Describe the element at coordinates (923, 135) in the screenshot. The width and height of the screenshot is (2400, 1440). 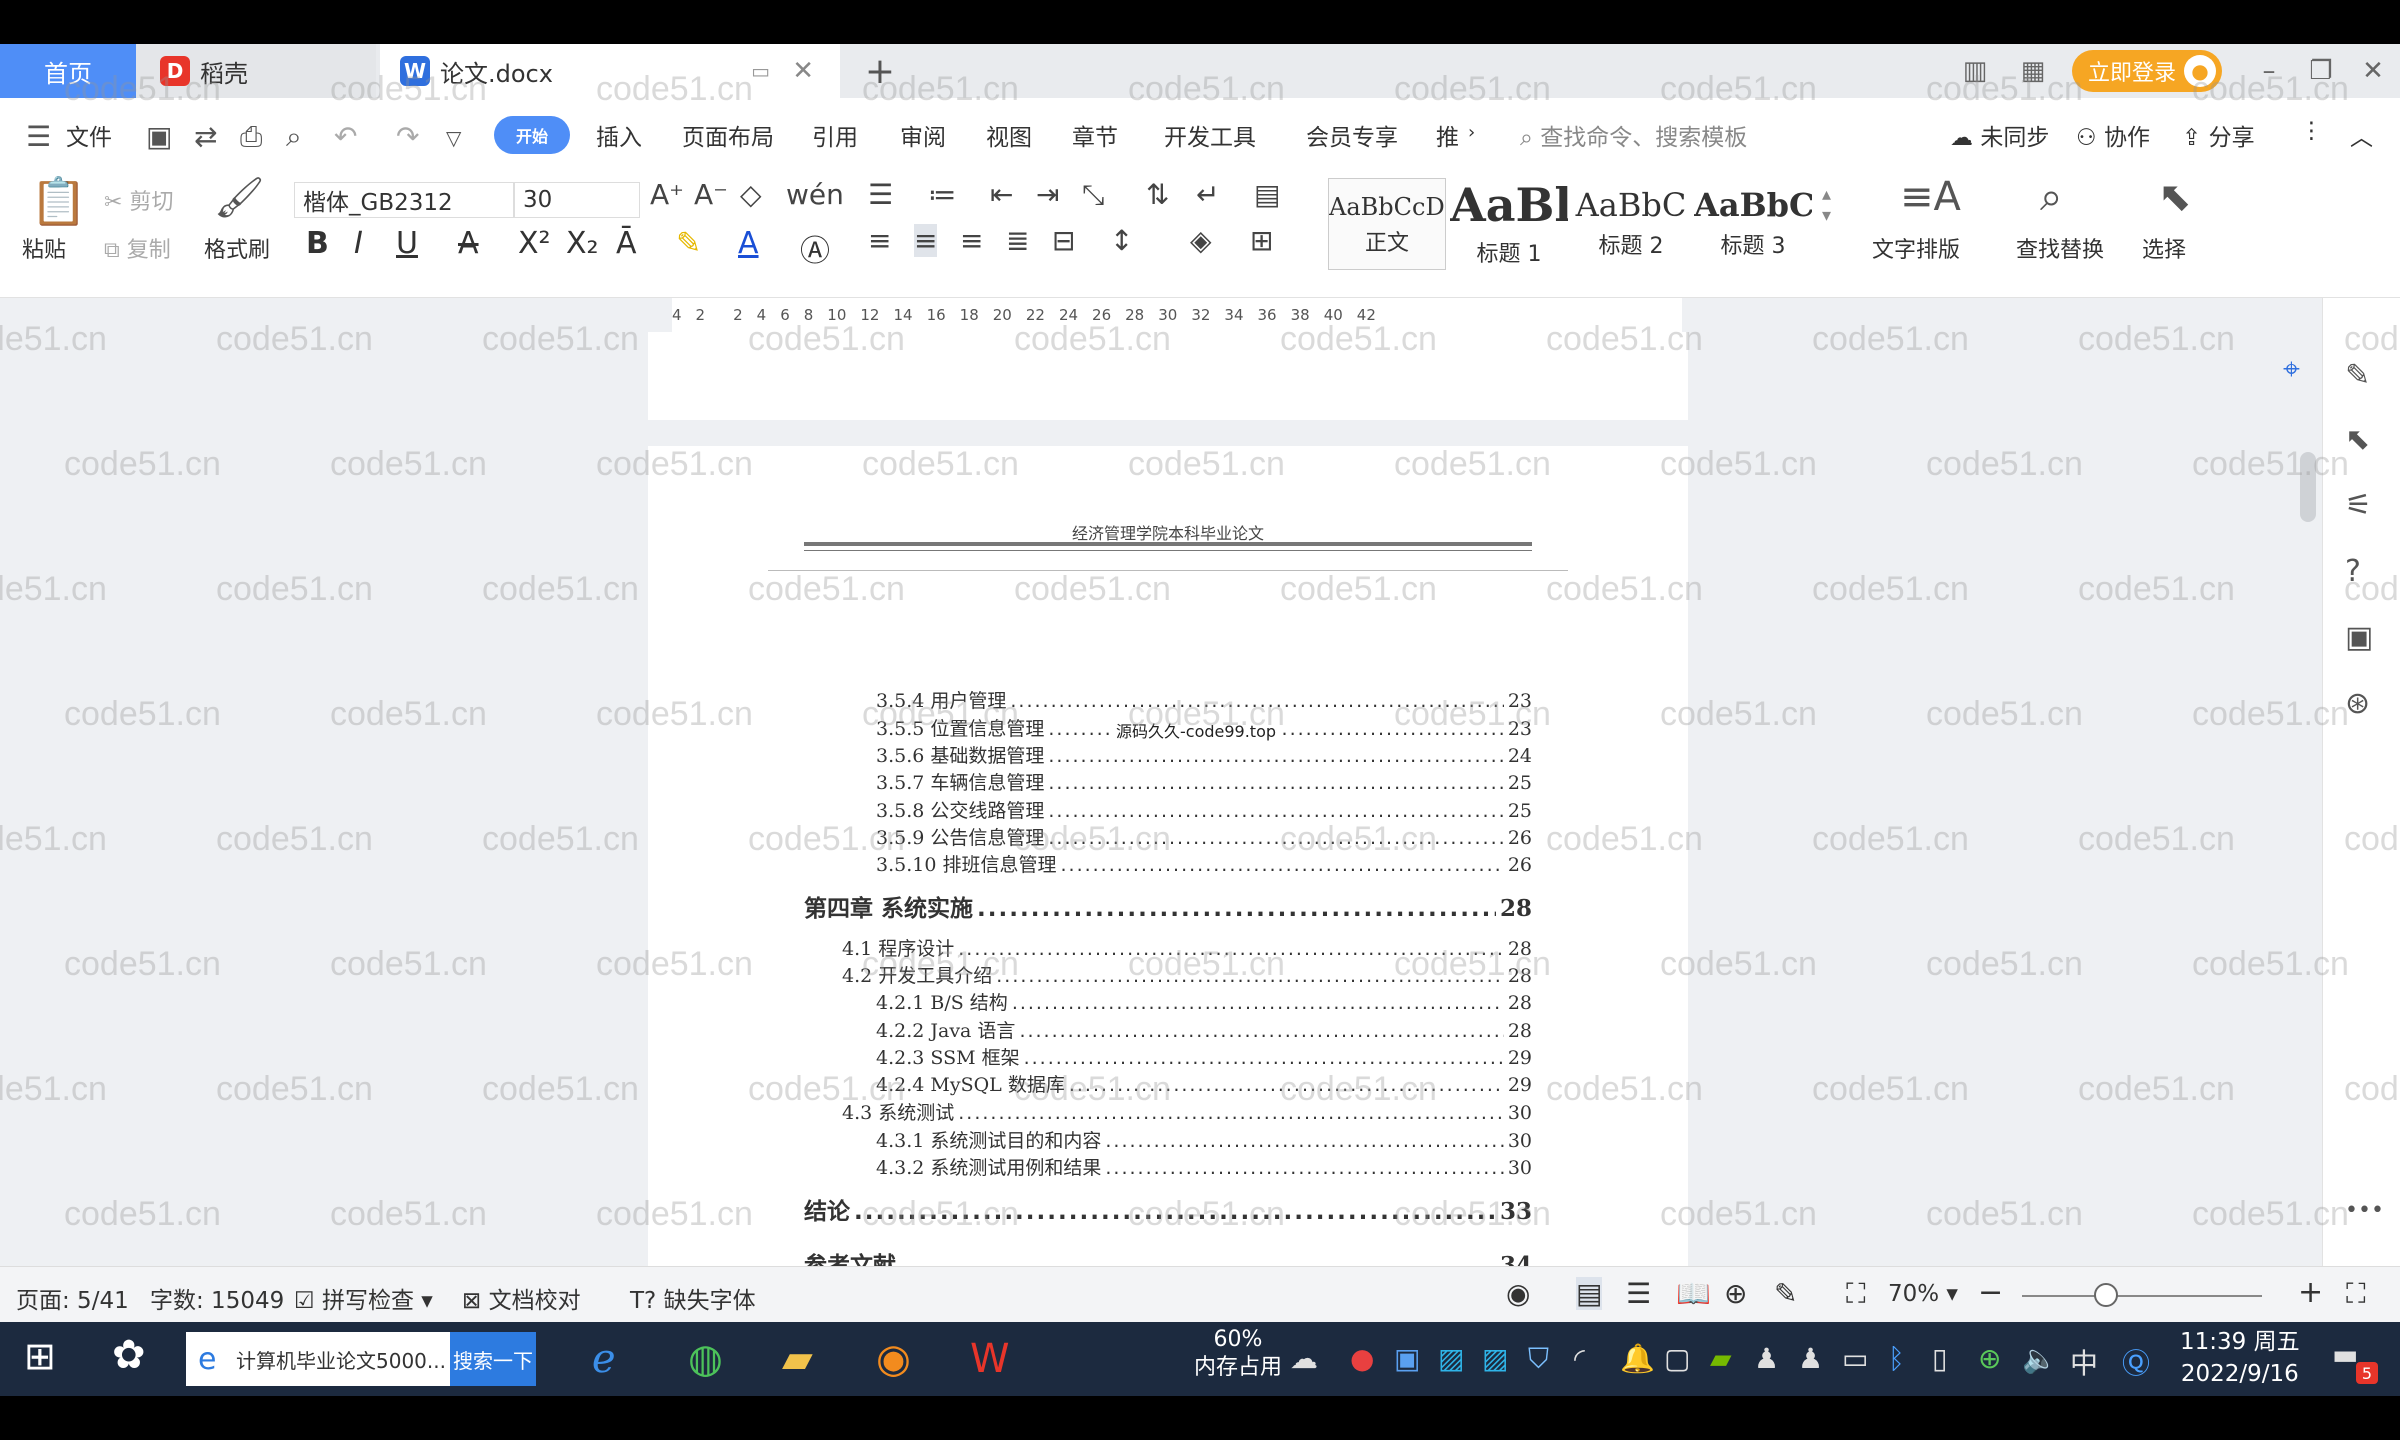
I see `menu-review: 审阅` at that location.